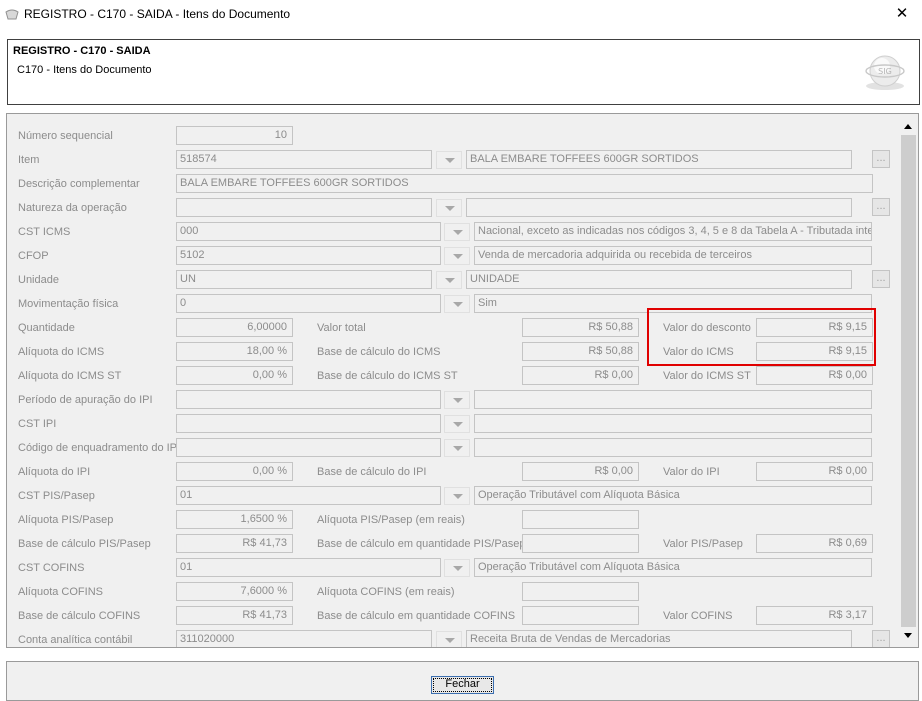  Describe the element at coordinates (449, 639) in the screenshot. I see `conta-analitica-dropdown-button` at that location.